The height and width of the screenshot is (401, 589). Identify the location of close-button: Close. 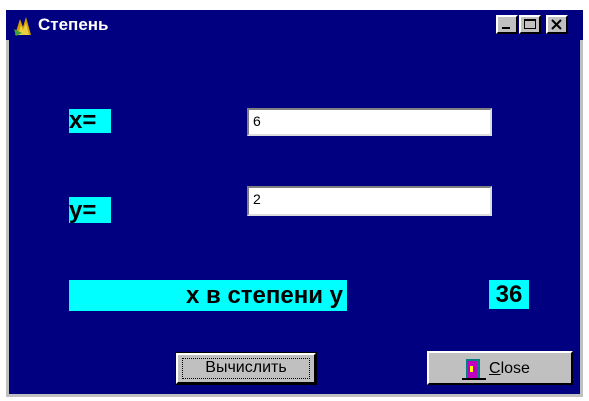
(500, 368).